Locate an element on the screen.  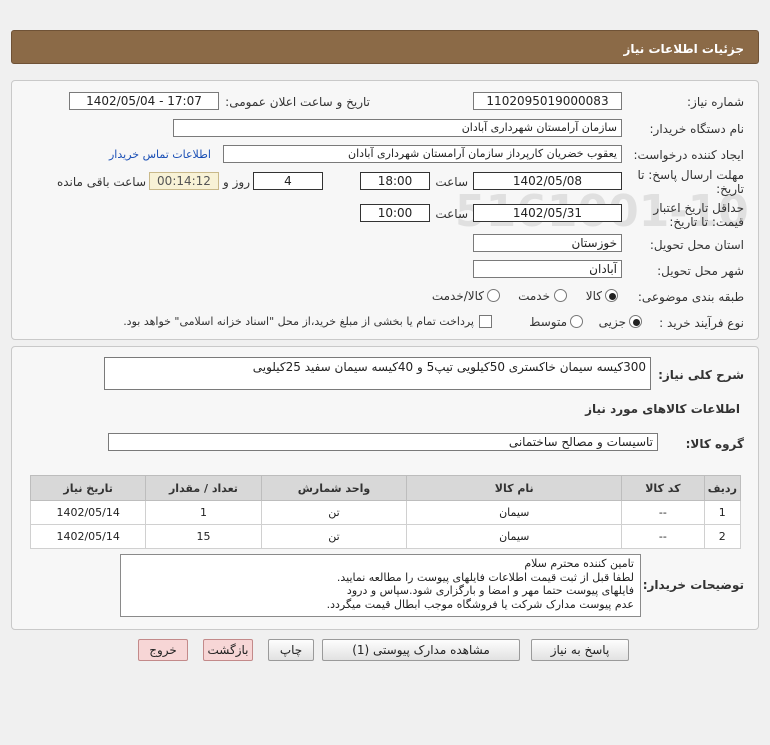
col-qty: تعداد / مقدار is located at coordinates (203, 488).